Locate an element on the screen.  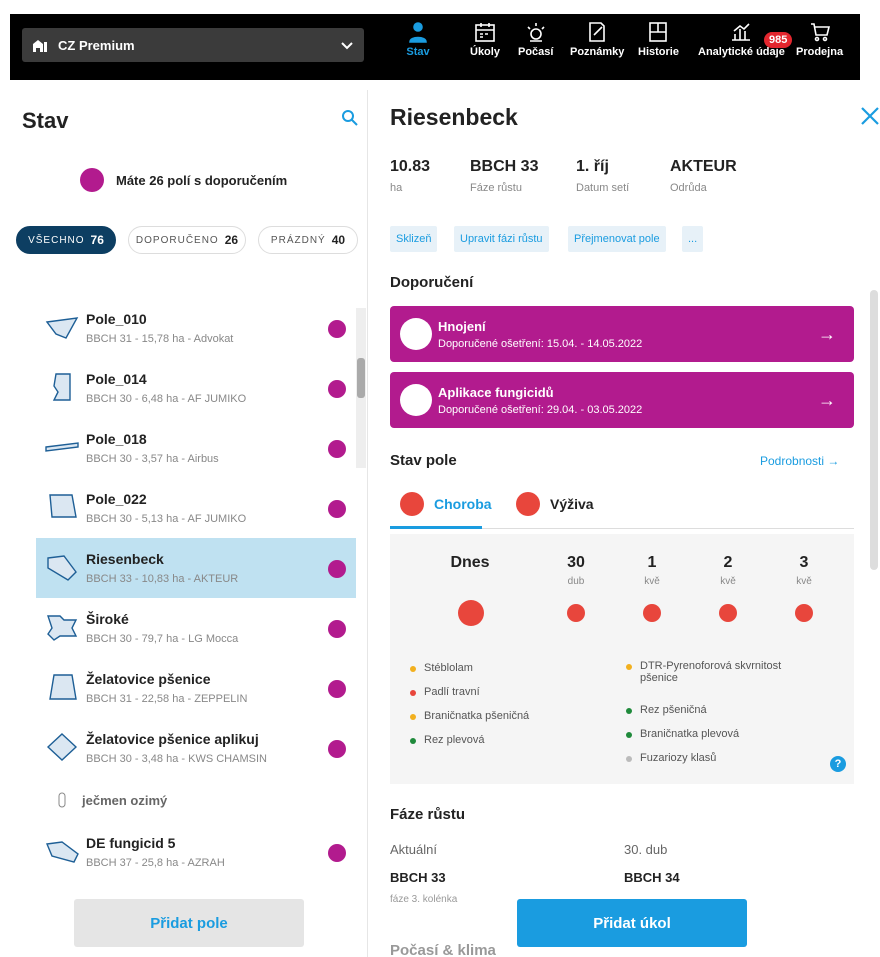
forecast-month: kvě is located at coordinates (804, 581).